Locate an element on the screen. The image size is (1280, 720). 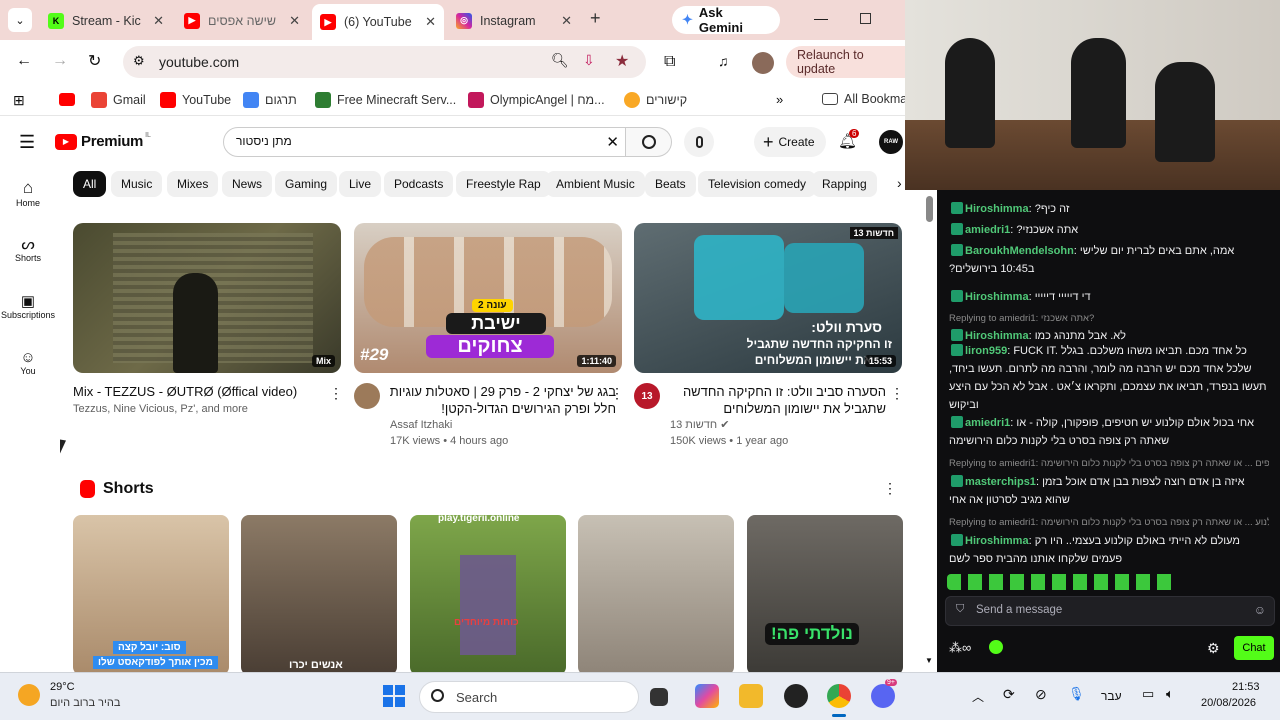
tab-kick: K Stream - Kic ✕ is located at coordinates (106, 20).